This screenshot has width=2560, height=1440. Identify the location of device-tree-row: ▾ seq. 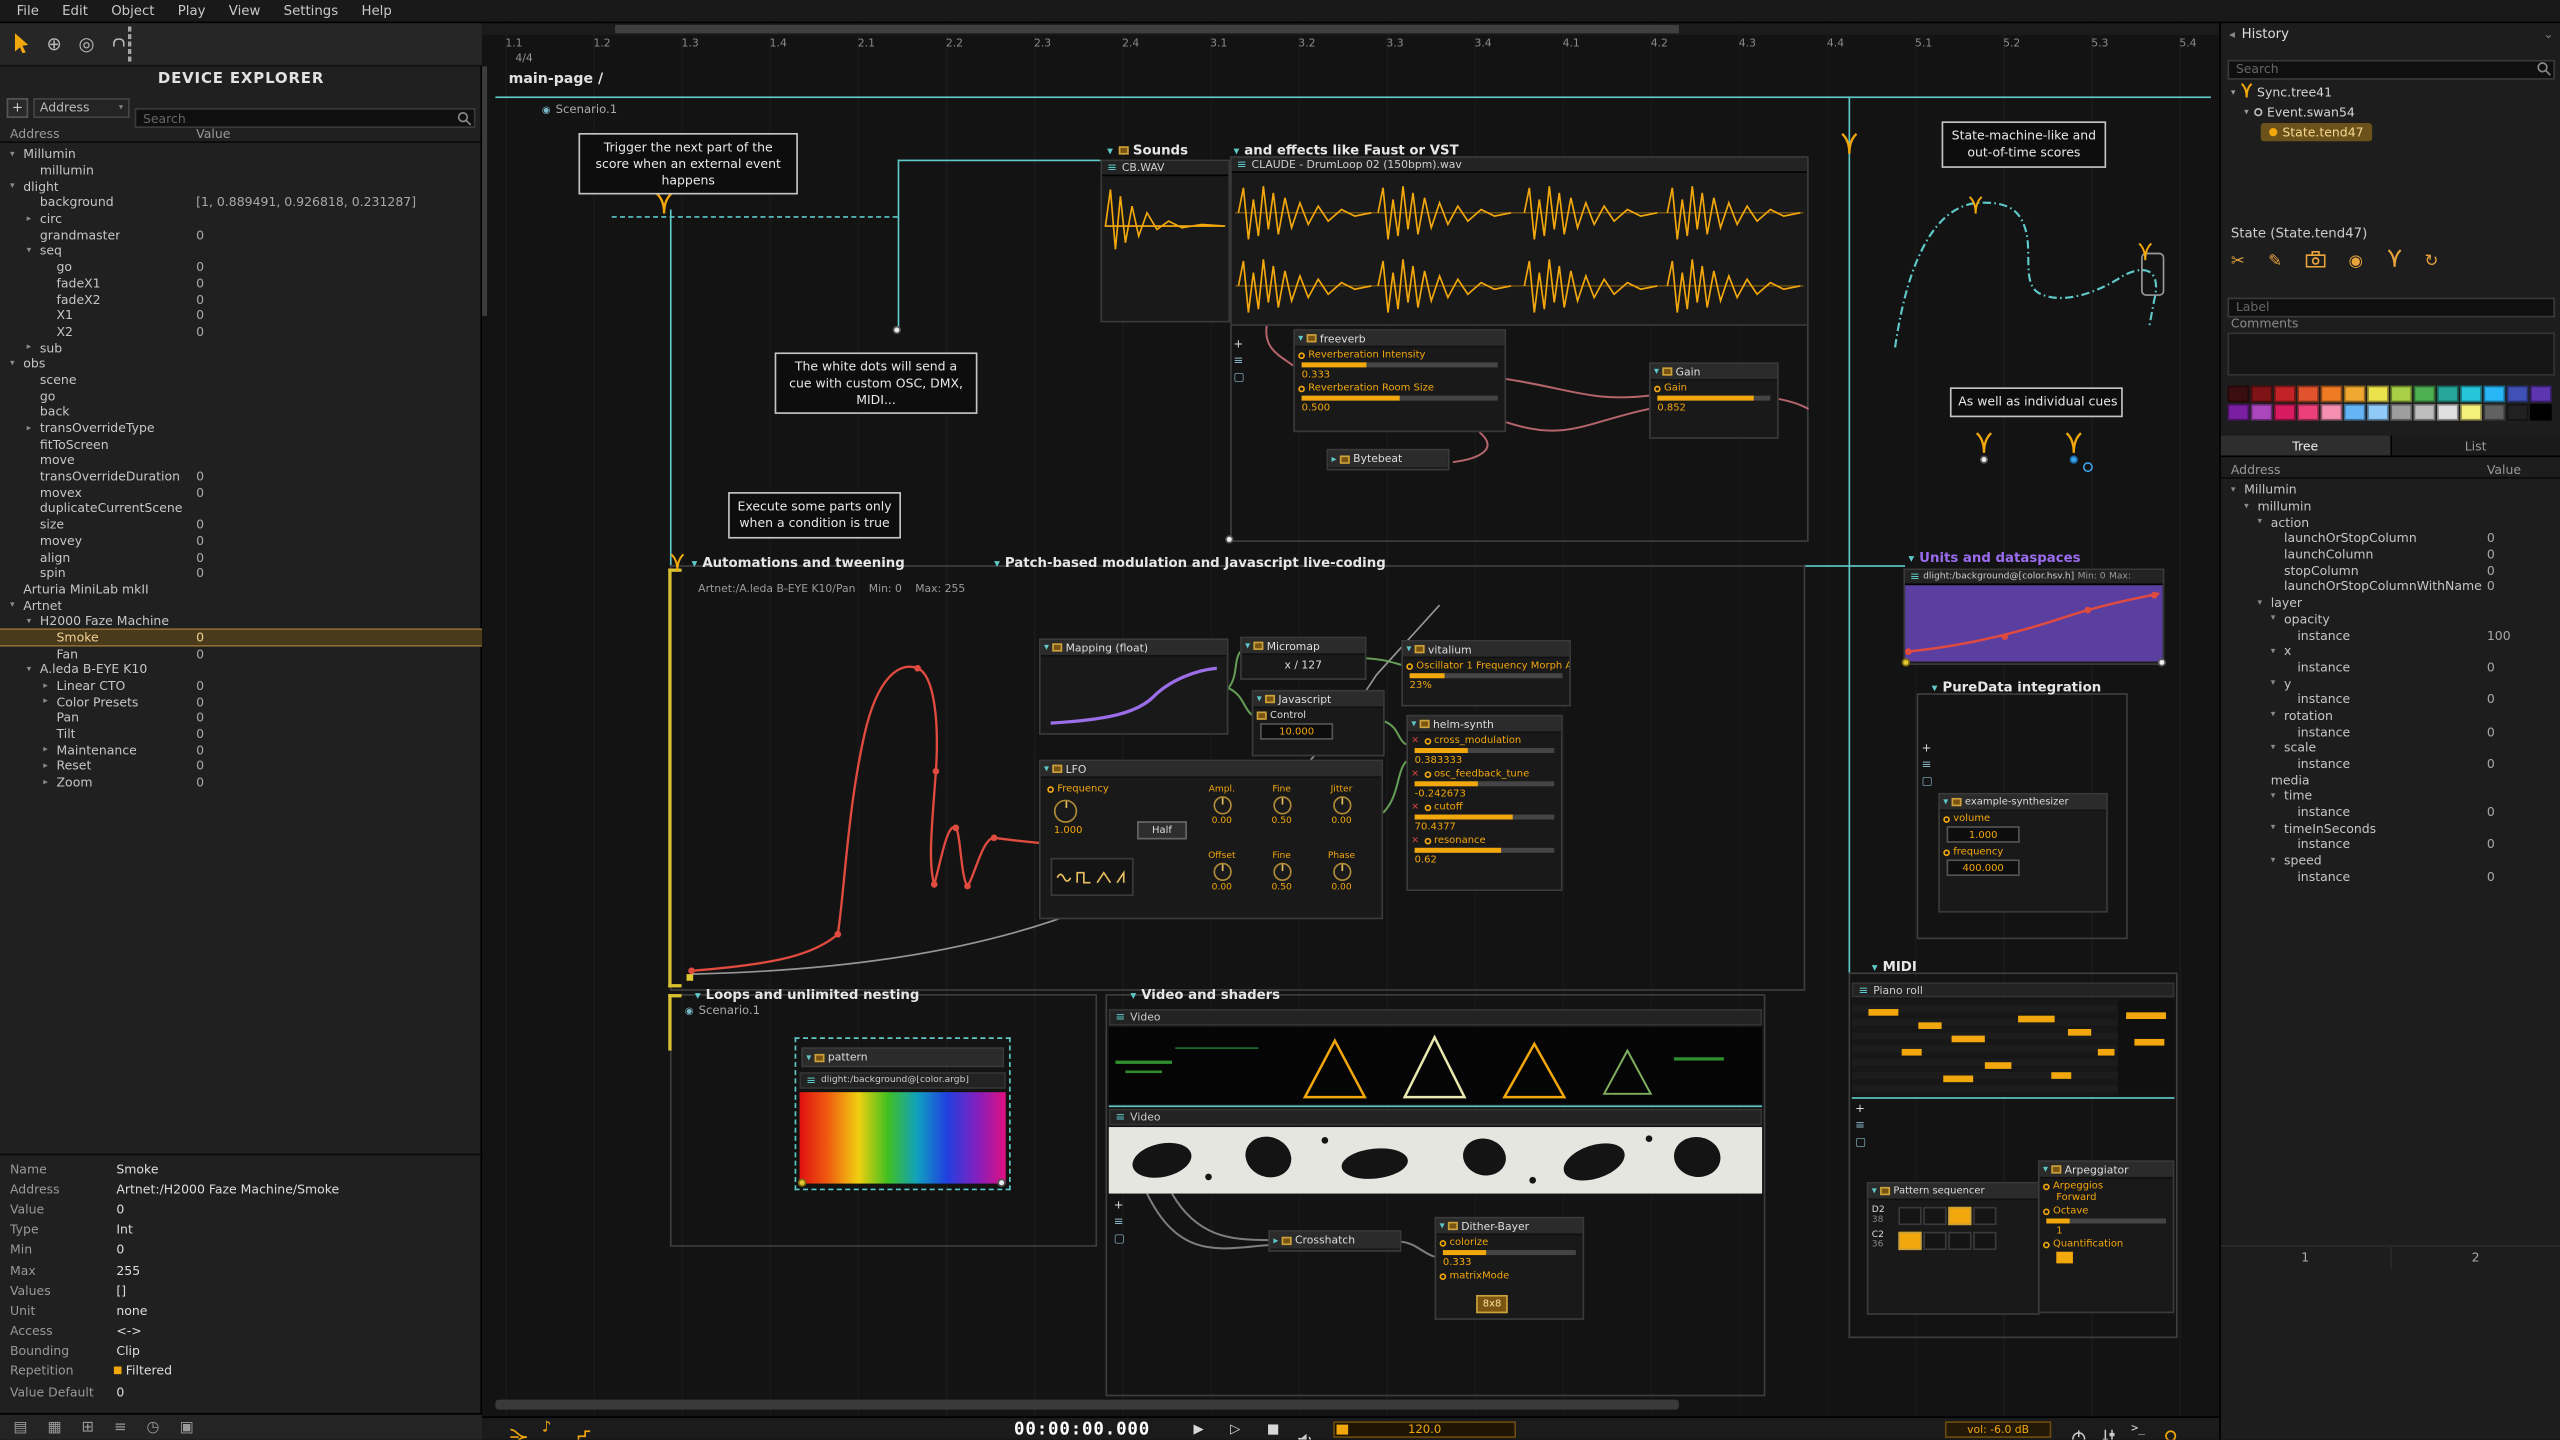
(241, 251).